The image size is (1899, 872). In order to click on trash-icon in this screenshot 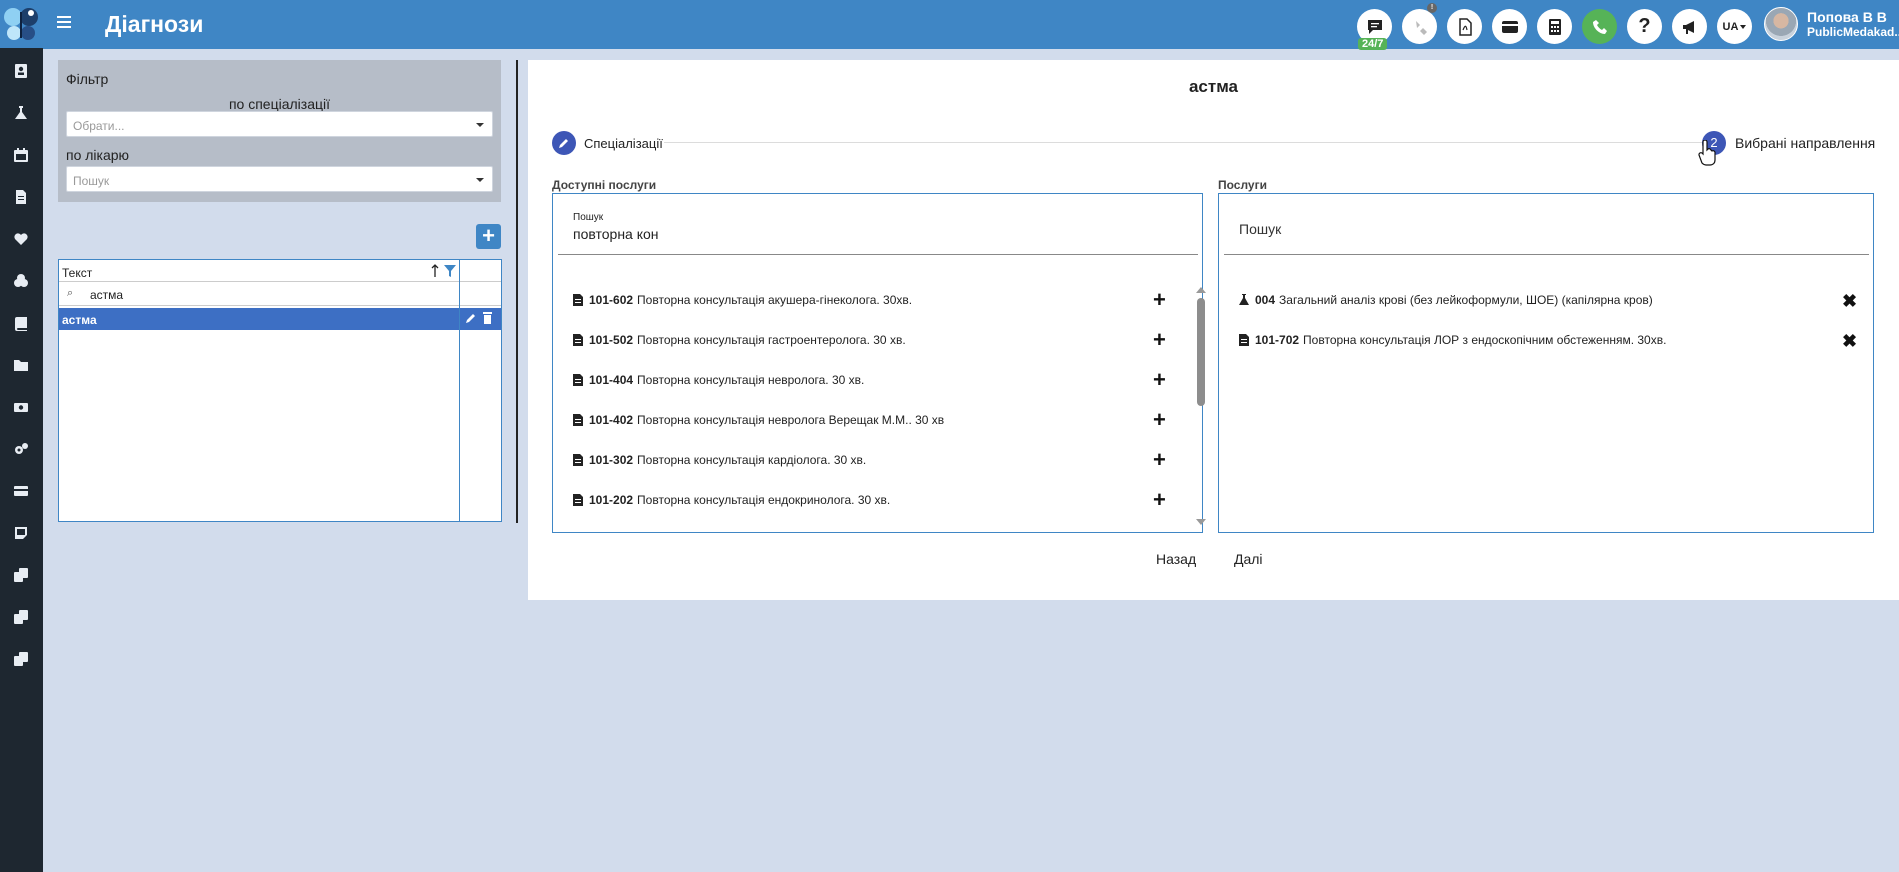, I will do `click(487, 317)`.